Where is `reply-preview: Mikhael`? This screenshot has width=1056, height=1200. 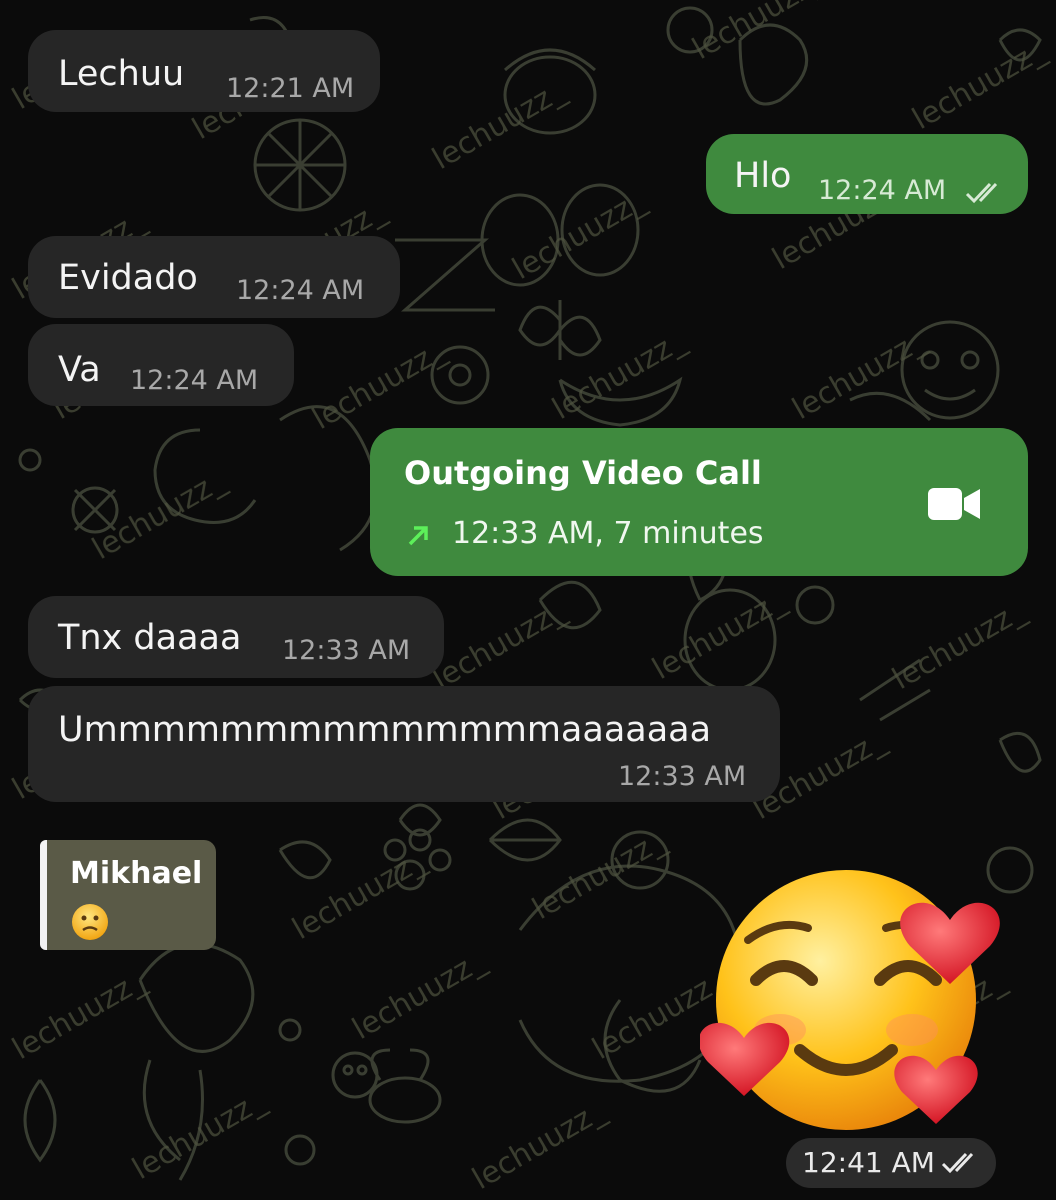 reply-preview: Mikhael is located at coordinates (128, 895).